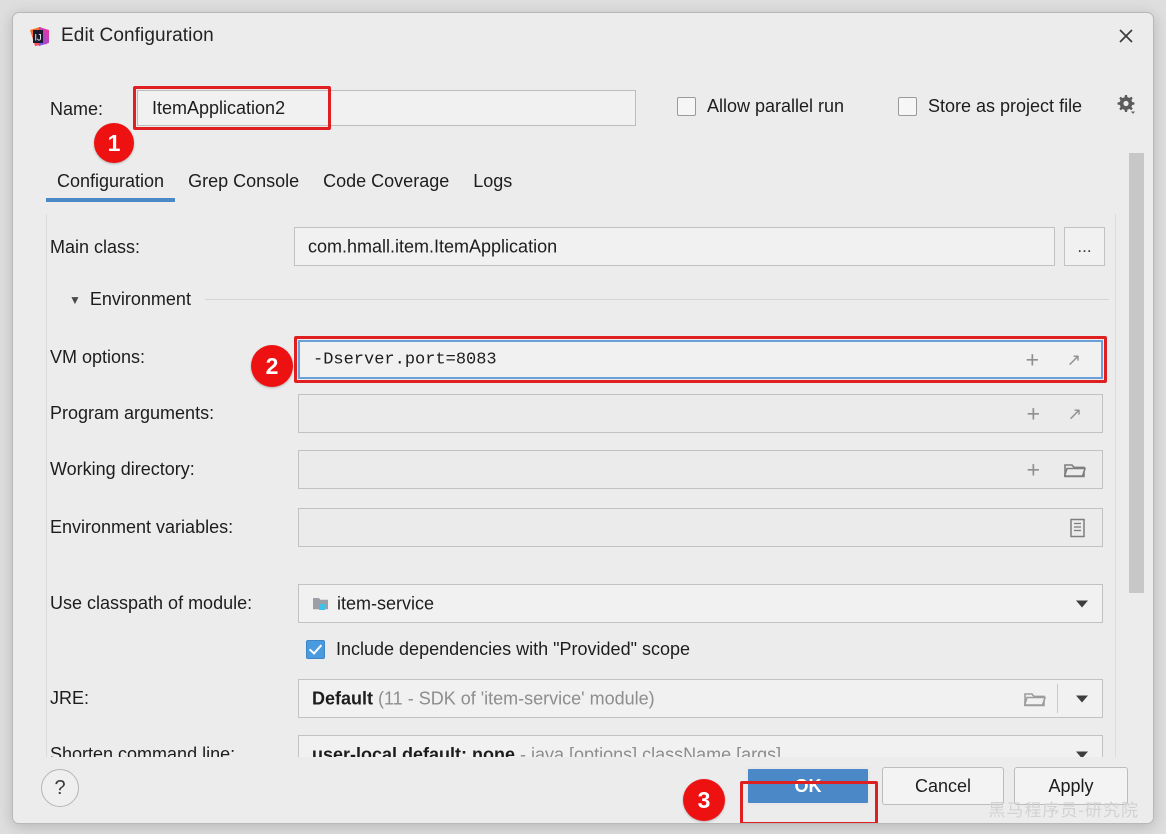 The image size is (1166, 834). What do you see at coordinates (137, 35) in the screenshot?
I see `dialog-title: Edit Configuration` at bounding box center [137, 35].